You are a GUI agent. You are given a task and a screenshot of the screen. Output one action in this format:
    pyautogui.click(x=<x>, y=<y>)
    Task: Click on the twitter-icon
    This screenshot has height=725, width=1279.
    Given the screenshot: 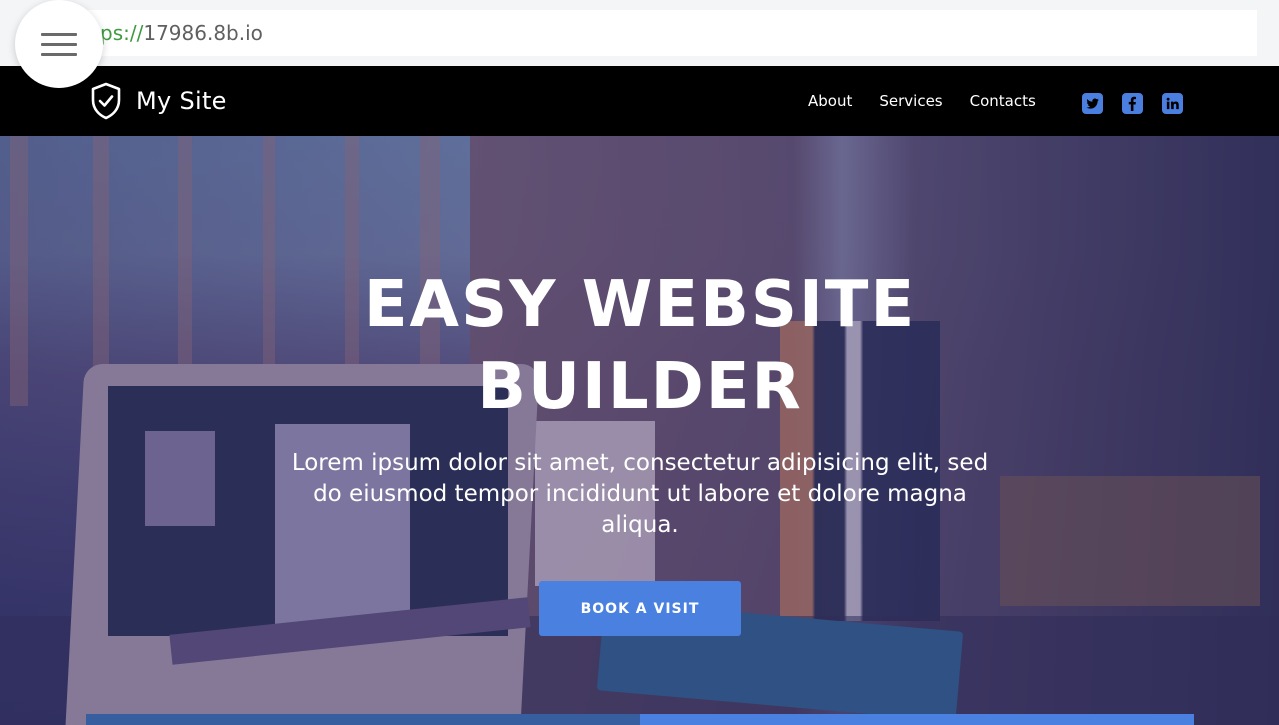 What is the action you would take?
    pyautogui.click(x=1092, y=103)
    